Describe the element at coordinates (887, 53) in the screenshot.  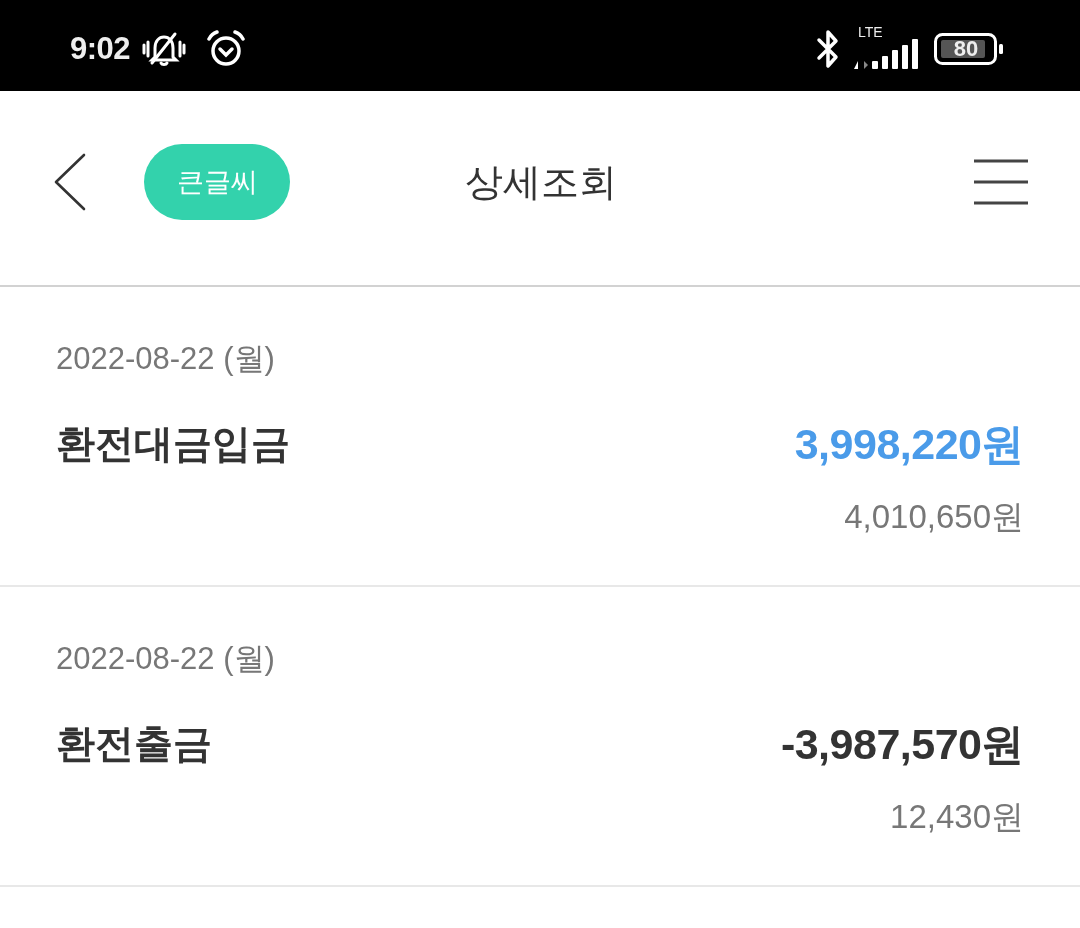
I see `signal-bars-icon` at that location.